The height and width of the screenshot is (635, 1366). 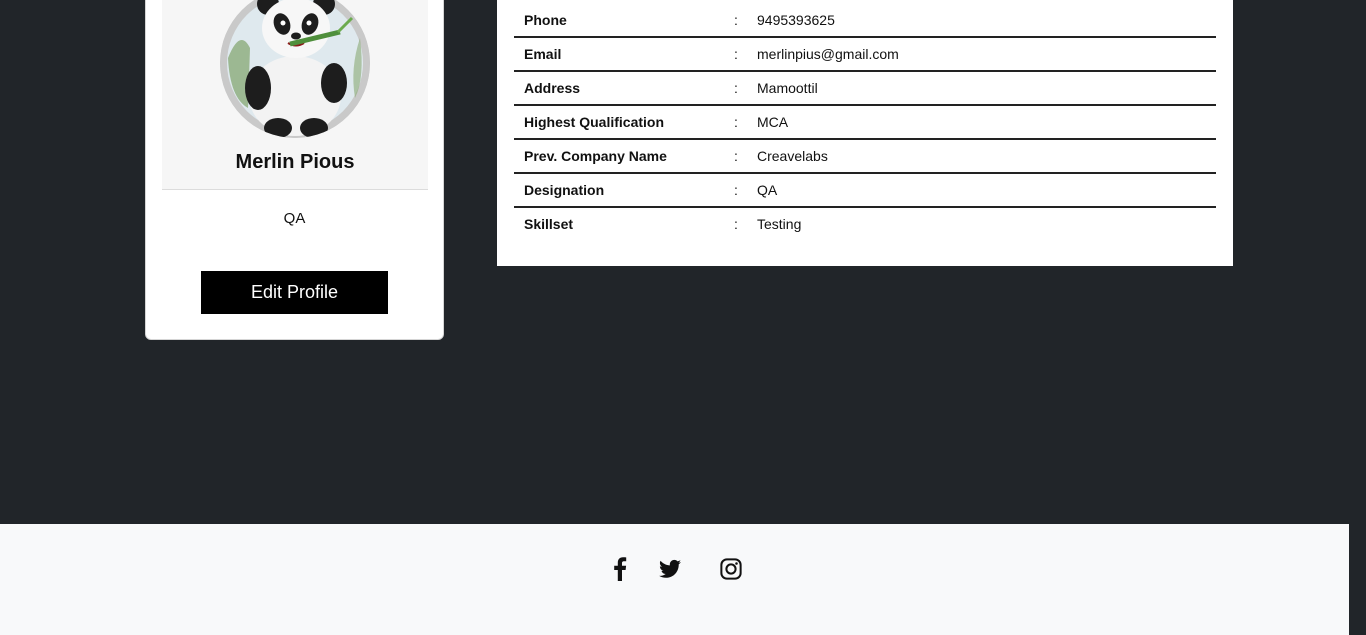 What do you see at coordinates (865, 20) in the screenshot?
I see `details-row-phone: Phone : 9495393625` at bounding box center [865, 20].